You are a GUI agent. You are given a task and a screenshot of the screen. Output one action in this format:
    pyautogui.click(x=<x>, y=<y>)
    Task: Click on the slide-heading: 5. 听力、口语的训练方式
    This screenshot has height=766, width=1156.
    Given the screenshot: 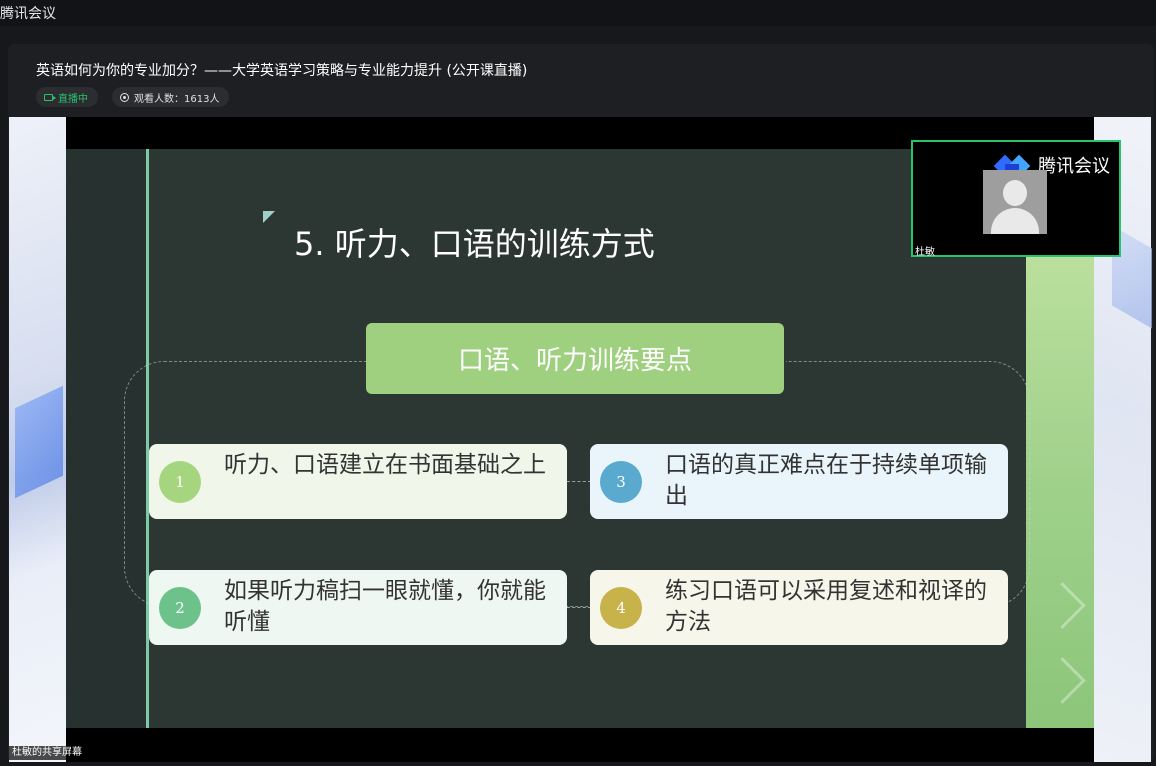 What is the action you would take?
    pyautogui.click(x=474, y=244)
    